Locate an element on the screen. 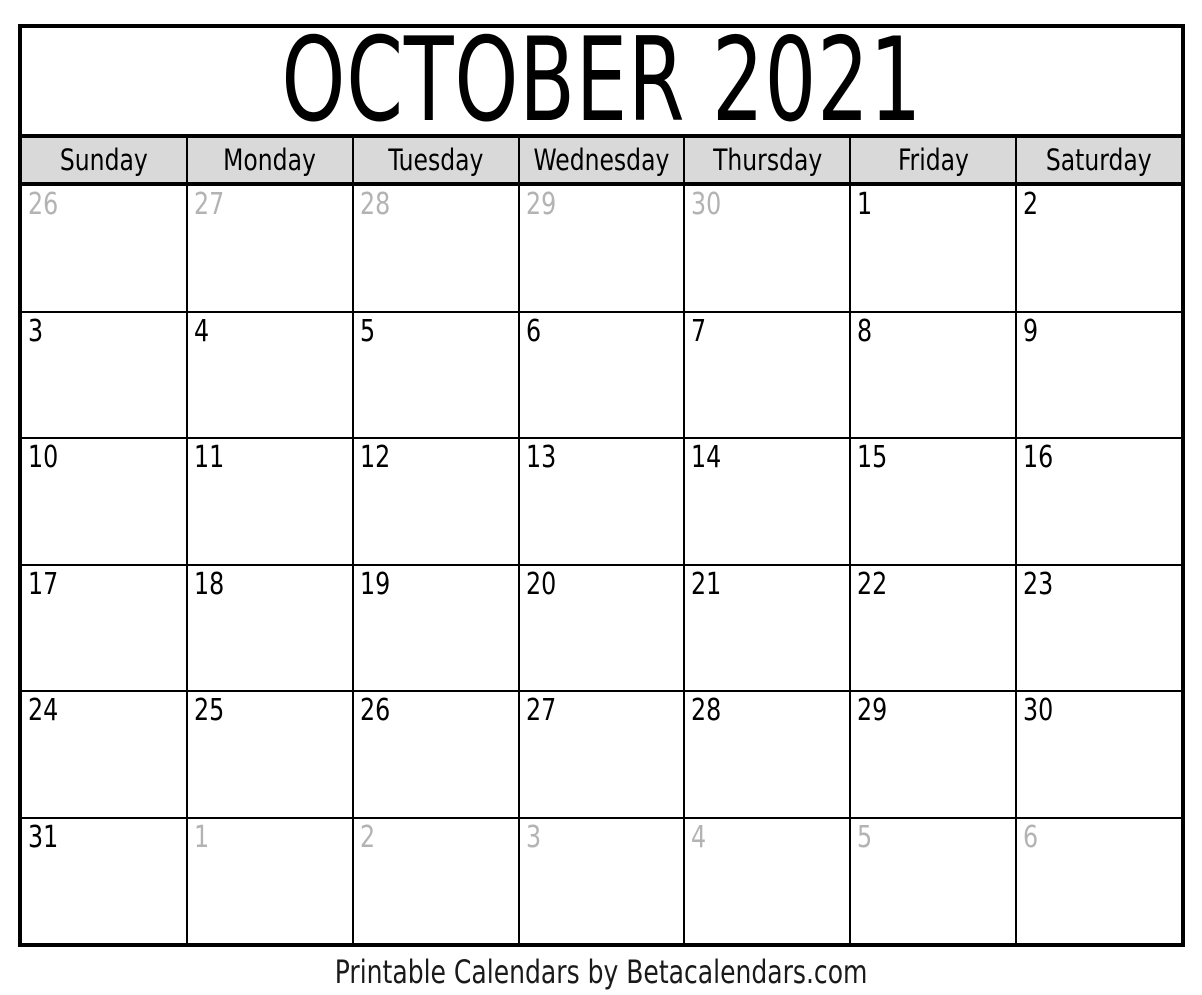 The image size is (1202, 995). calendar-title-band: OCTOBER 2021 is located at coordinates (601, 83).